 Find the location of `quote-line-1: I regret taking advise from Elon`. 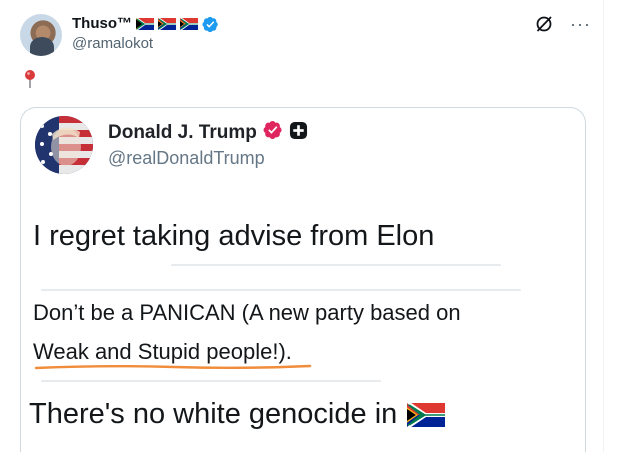

quote-line-1: I regret taking advise from Elon is located at coordinates (234, 236).